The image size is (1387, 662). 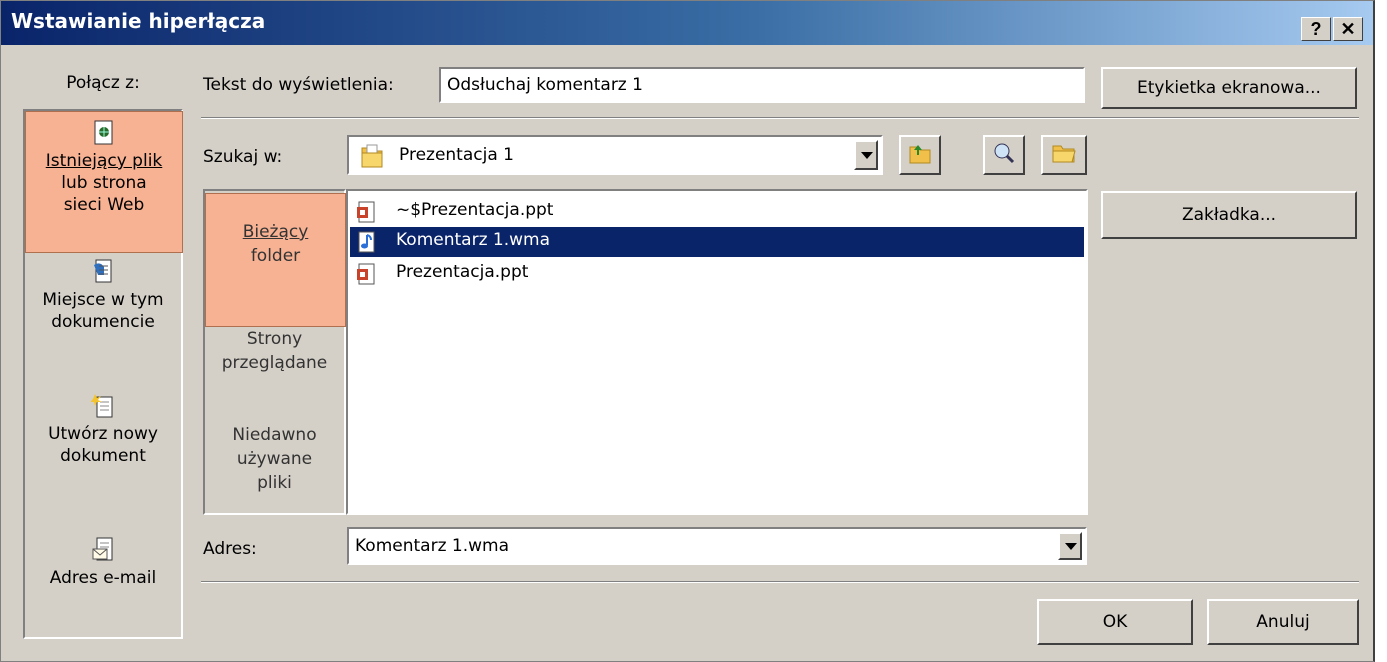 What do you see at coordinates (298, 85) in the screenshot?
I see `text-to-display-label: Tekst do wyświetlenia:` at bounding box center [298, 85].